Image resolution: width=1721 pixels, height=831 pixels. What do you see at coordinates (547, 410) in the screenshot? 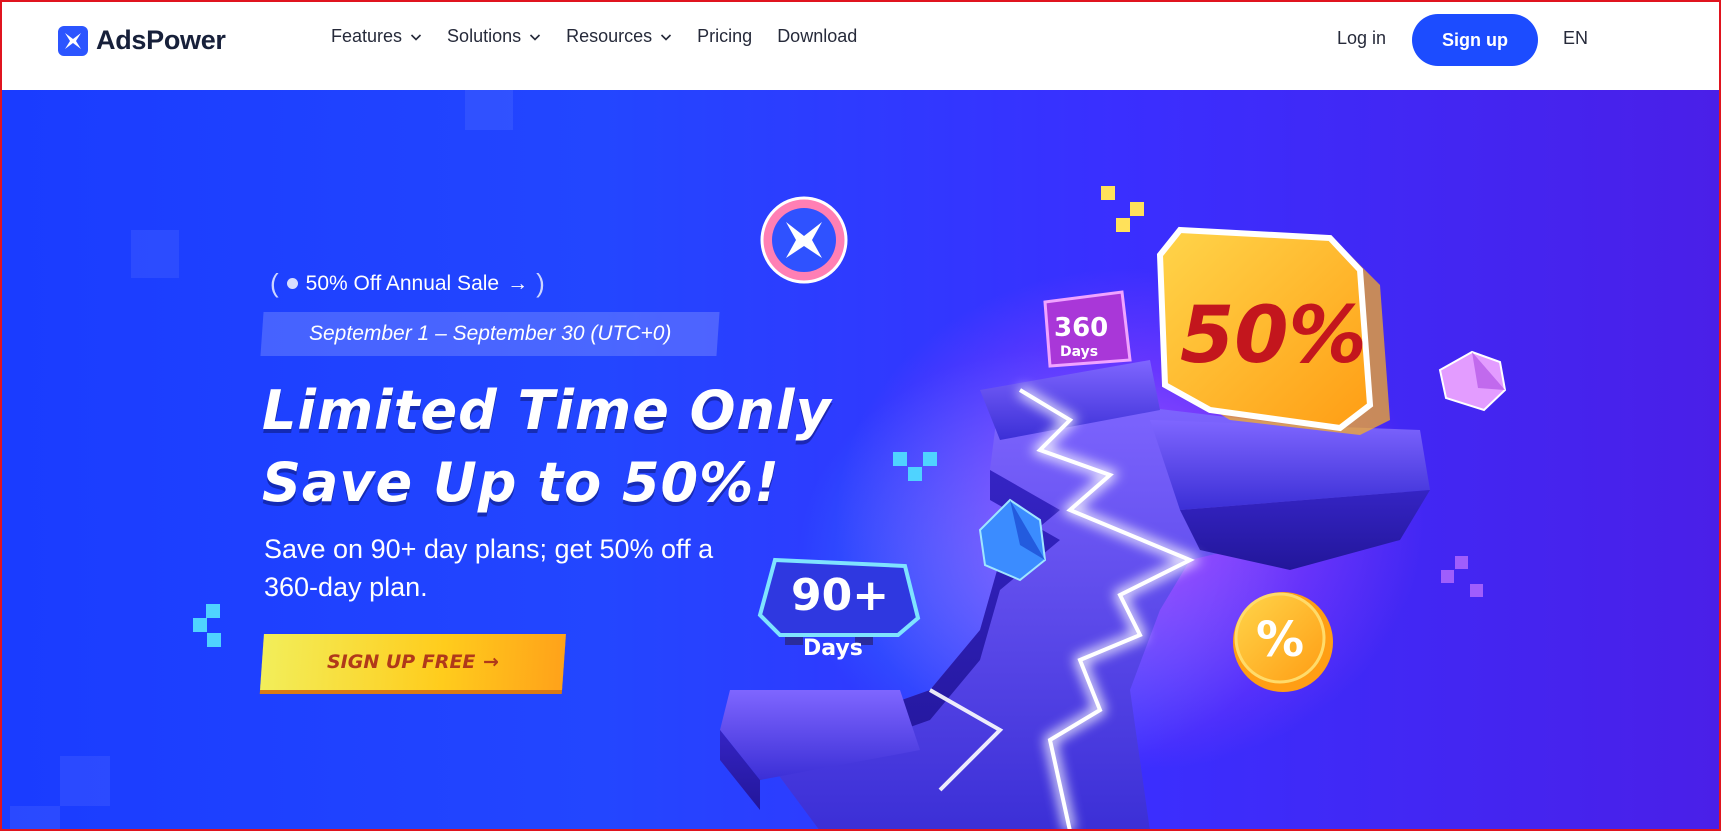
I see `headline-line-1: Limited Time Only` at bounding box center [547, 410].